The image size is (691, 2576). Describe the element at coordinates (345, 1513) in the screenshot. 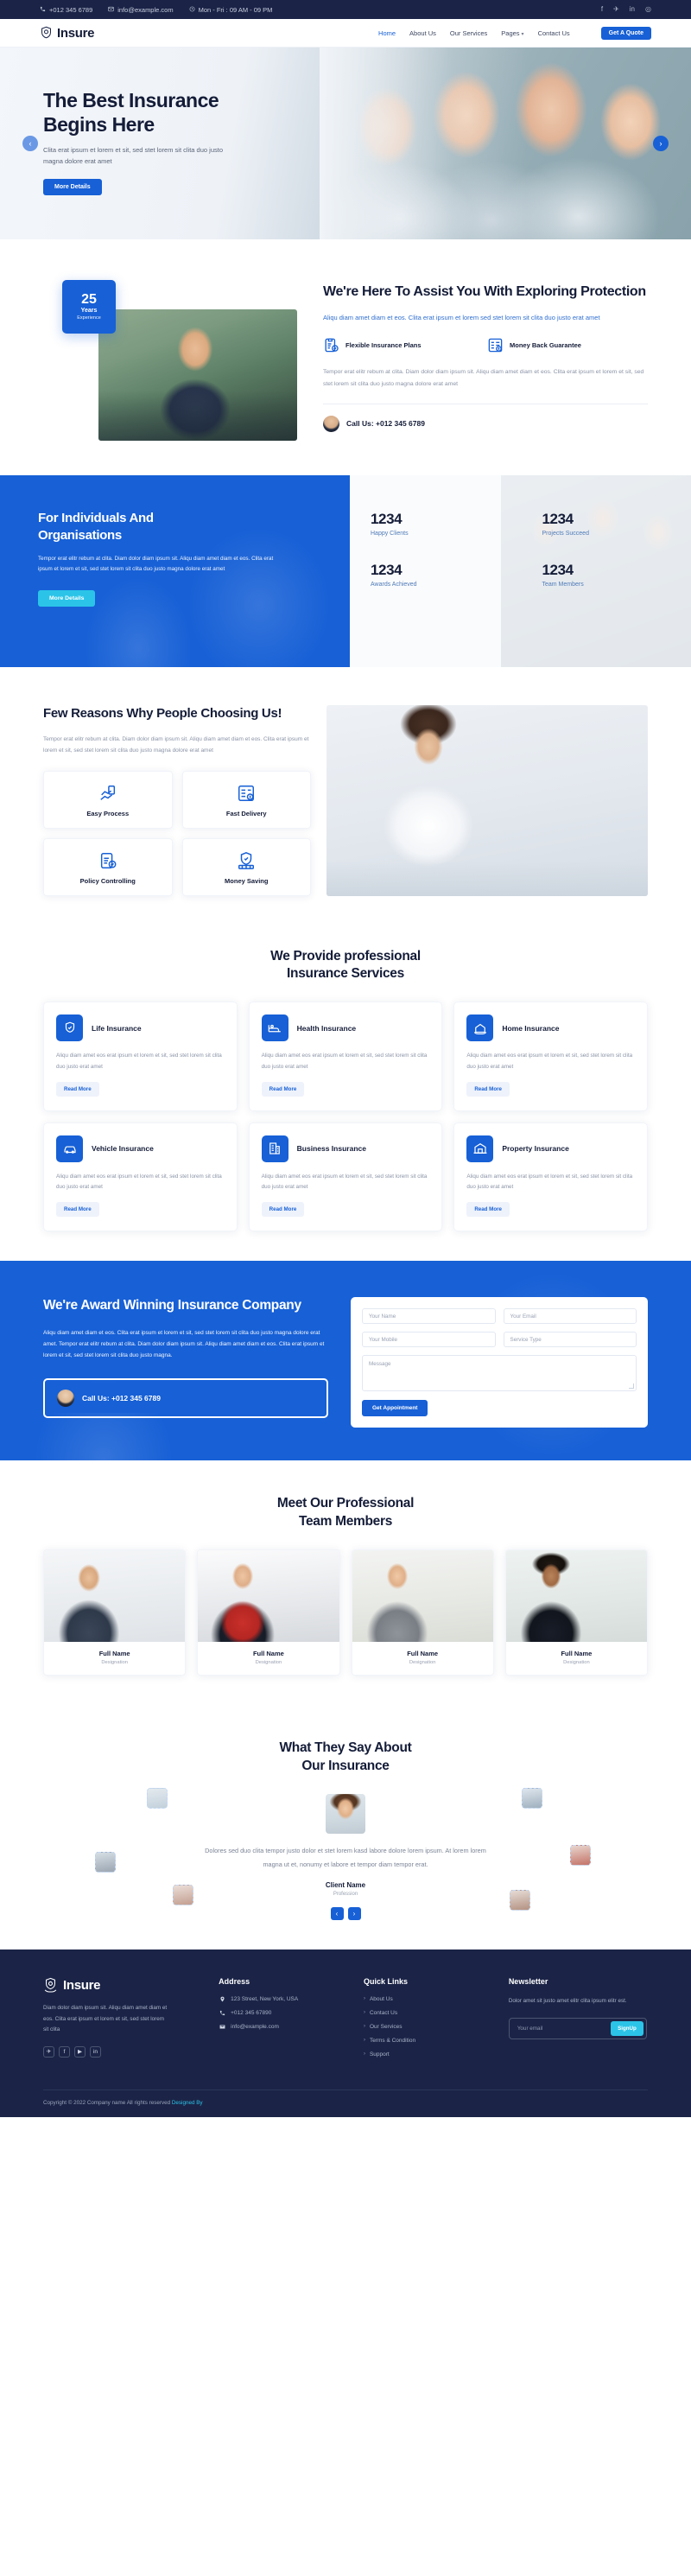

I see `team-title: Meet Our Professional Team Members` at that location.